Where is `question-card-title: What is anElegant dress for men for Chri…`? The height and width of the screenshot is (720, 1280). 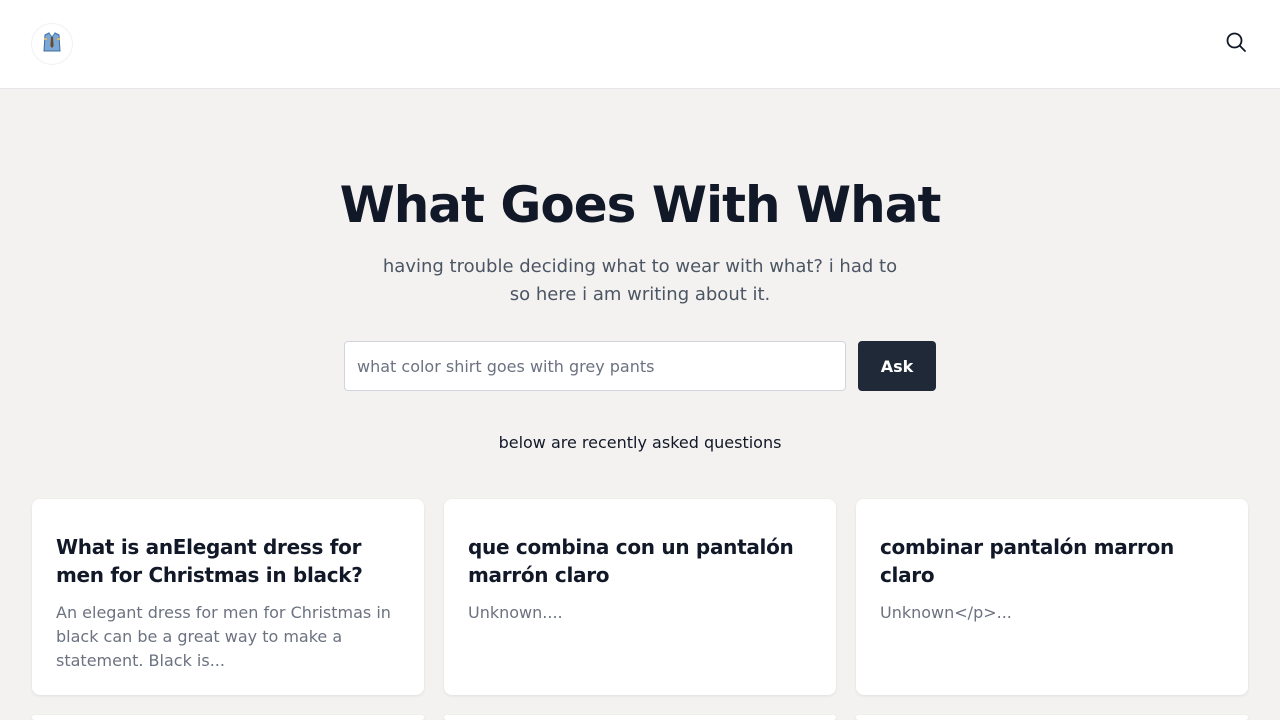
question-card-title: What is anElegant dress for men for Chri… is located at coordinates (209, 561).